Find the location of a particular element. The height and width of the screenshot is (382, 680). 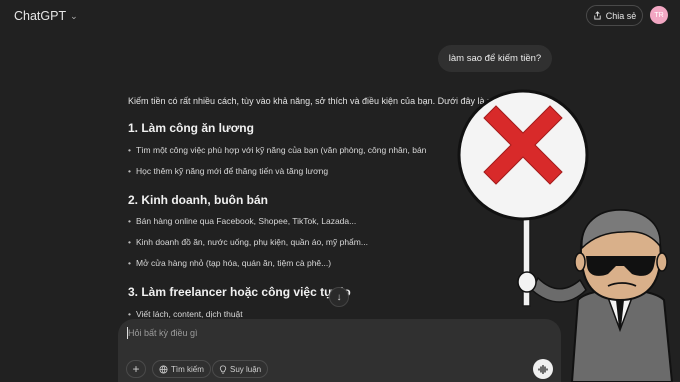

no-sign is located at coordinates (523, 155).